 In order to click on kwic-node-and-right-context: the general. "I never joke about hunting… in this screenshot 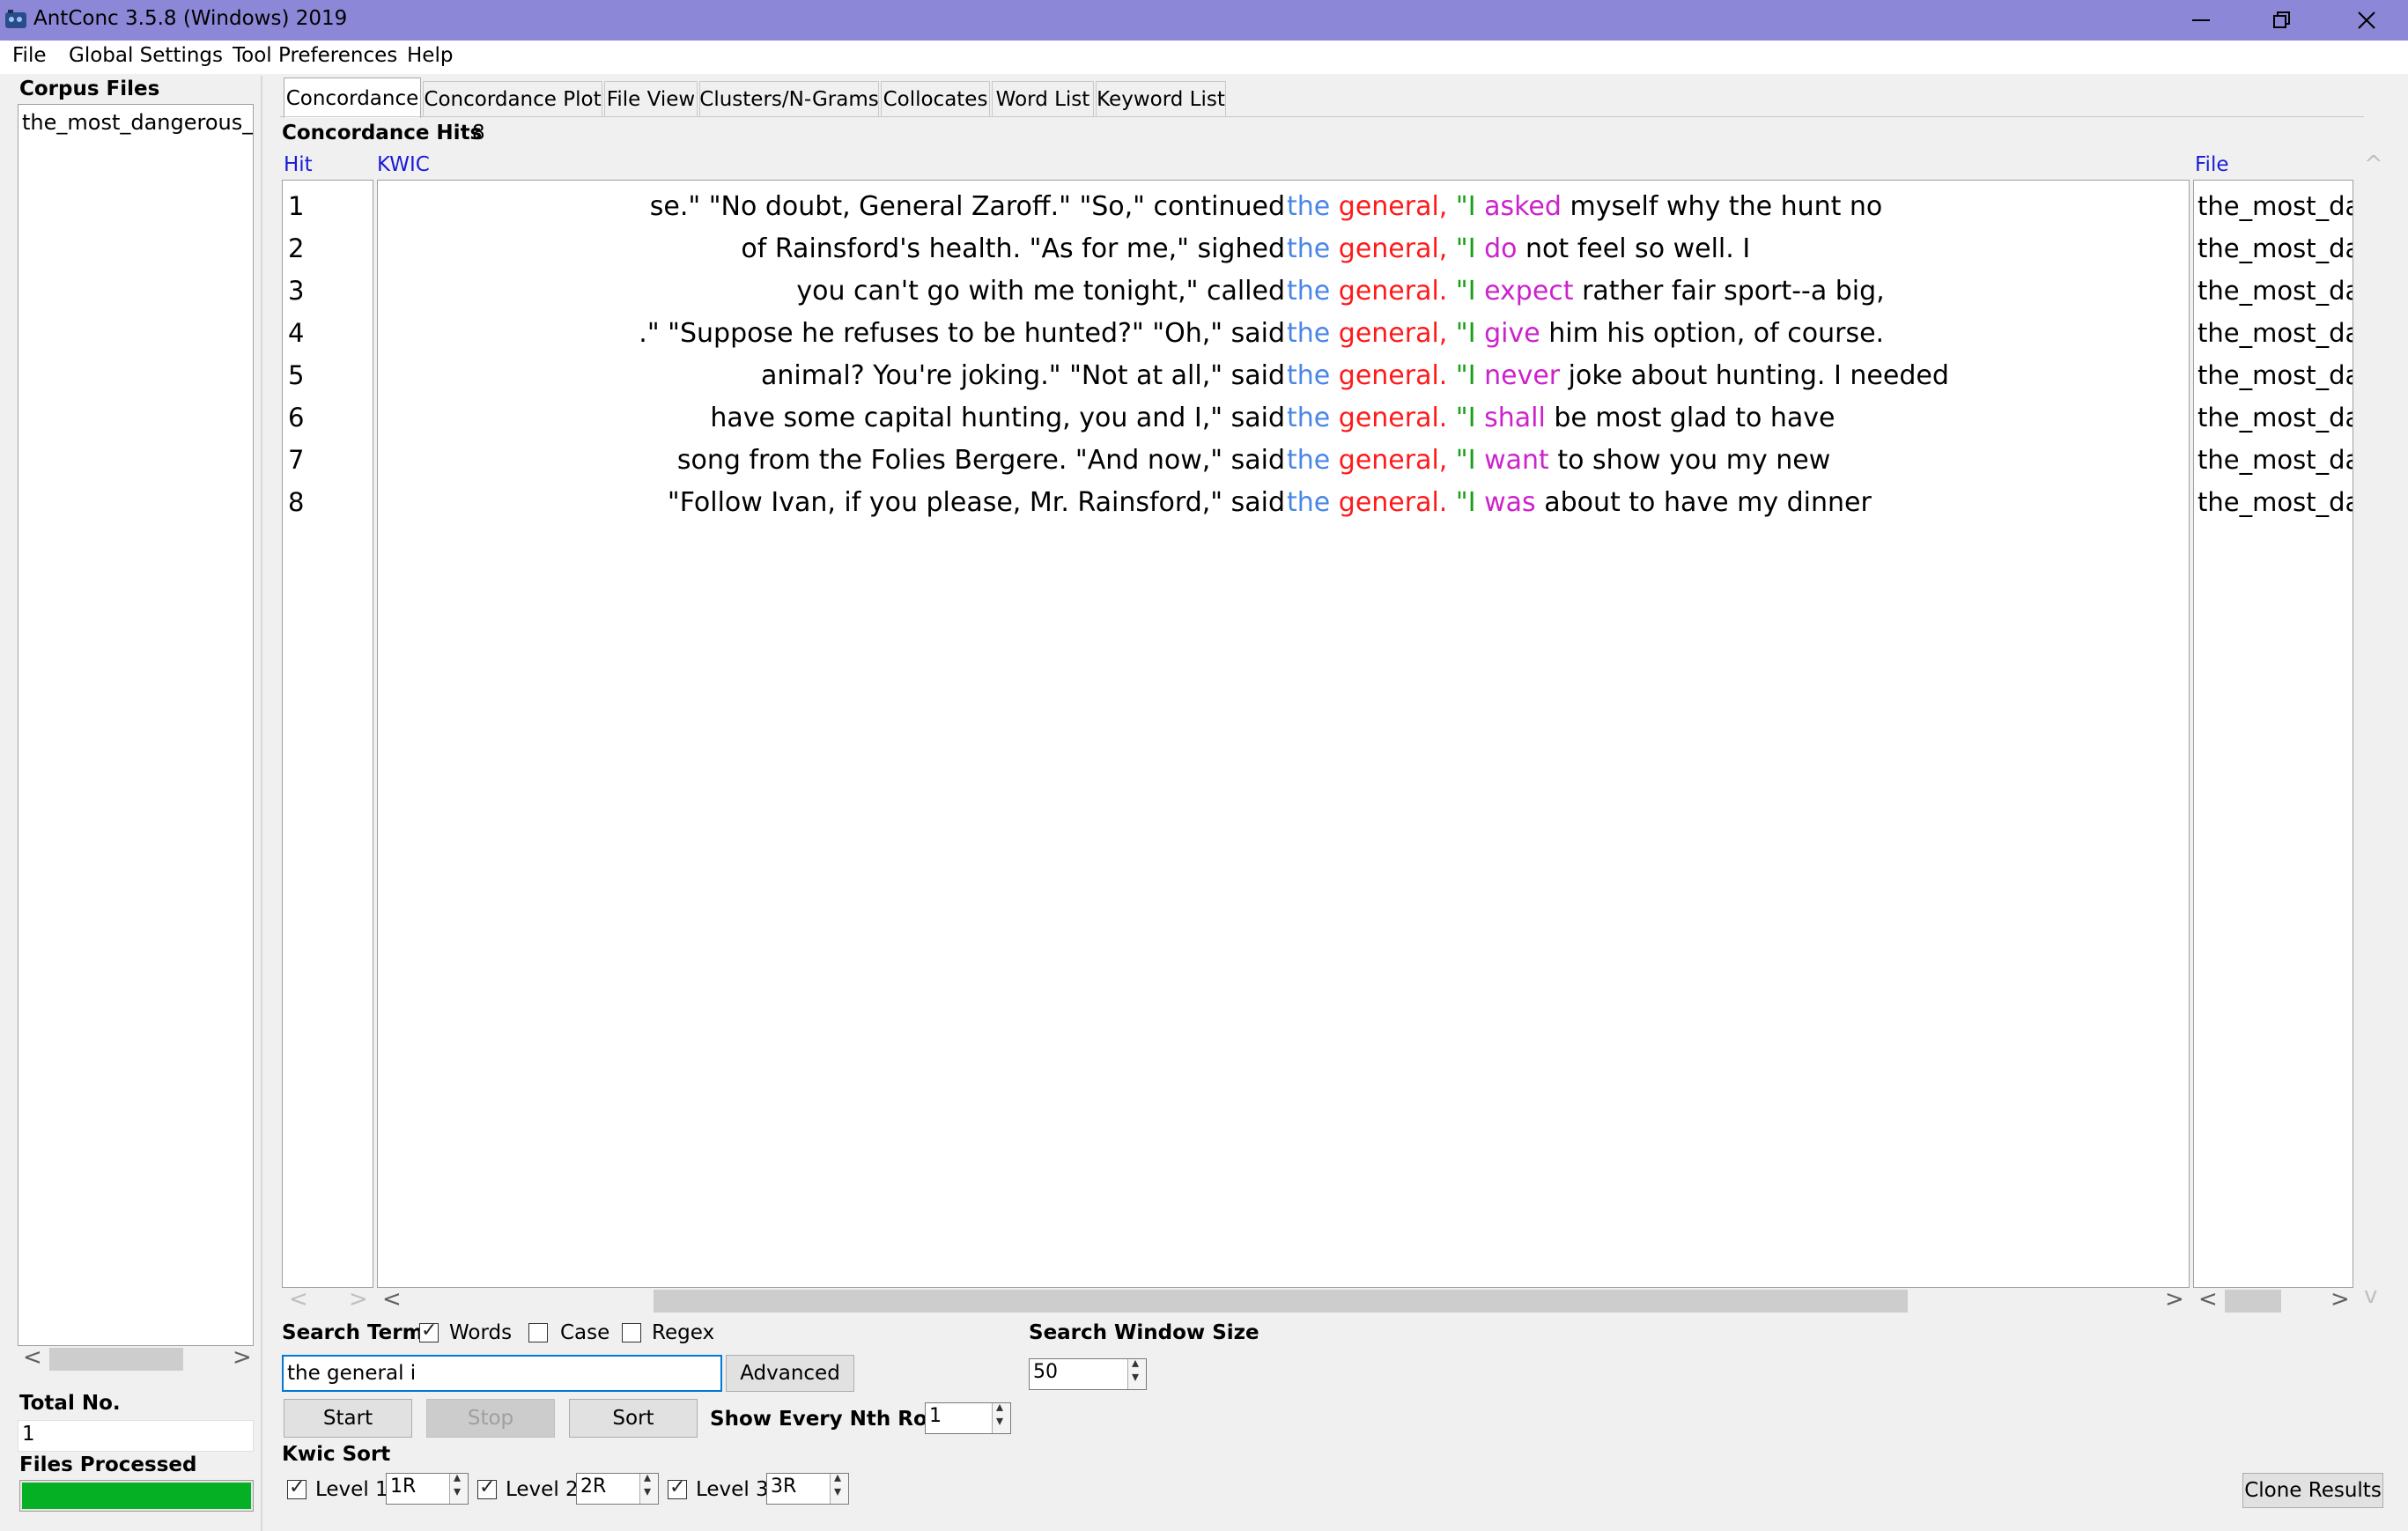, I will do `click(1618, 375)`.